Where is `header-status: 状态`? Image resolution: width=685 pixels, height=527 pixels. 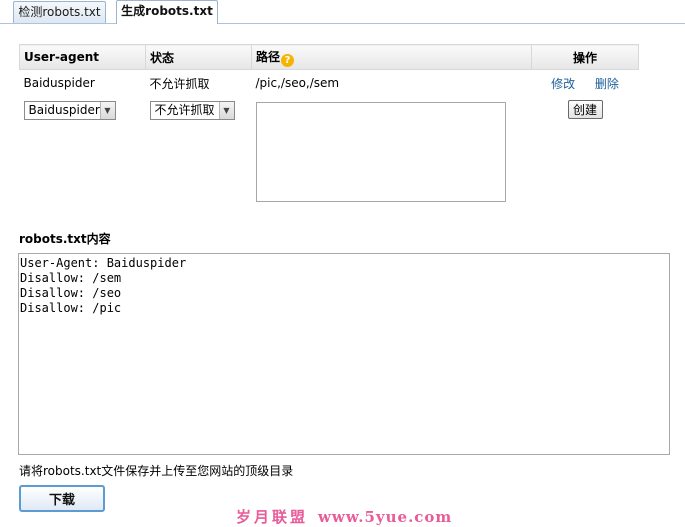 header-status: 状态 is located at coordinates (198, 57).